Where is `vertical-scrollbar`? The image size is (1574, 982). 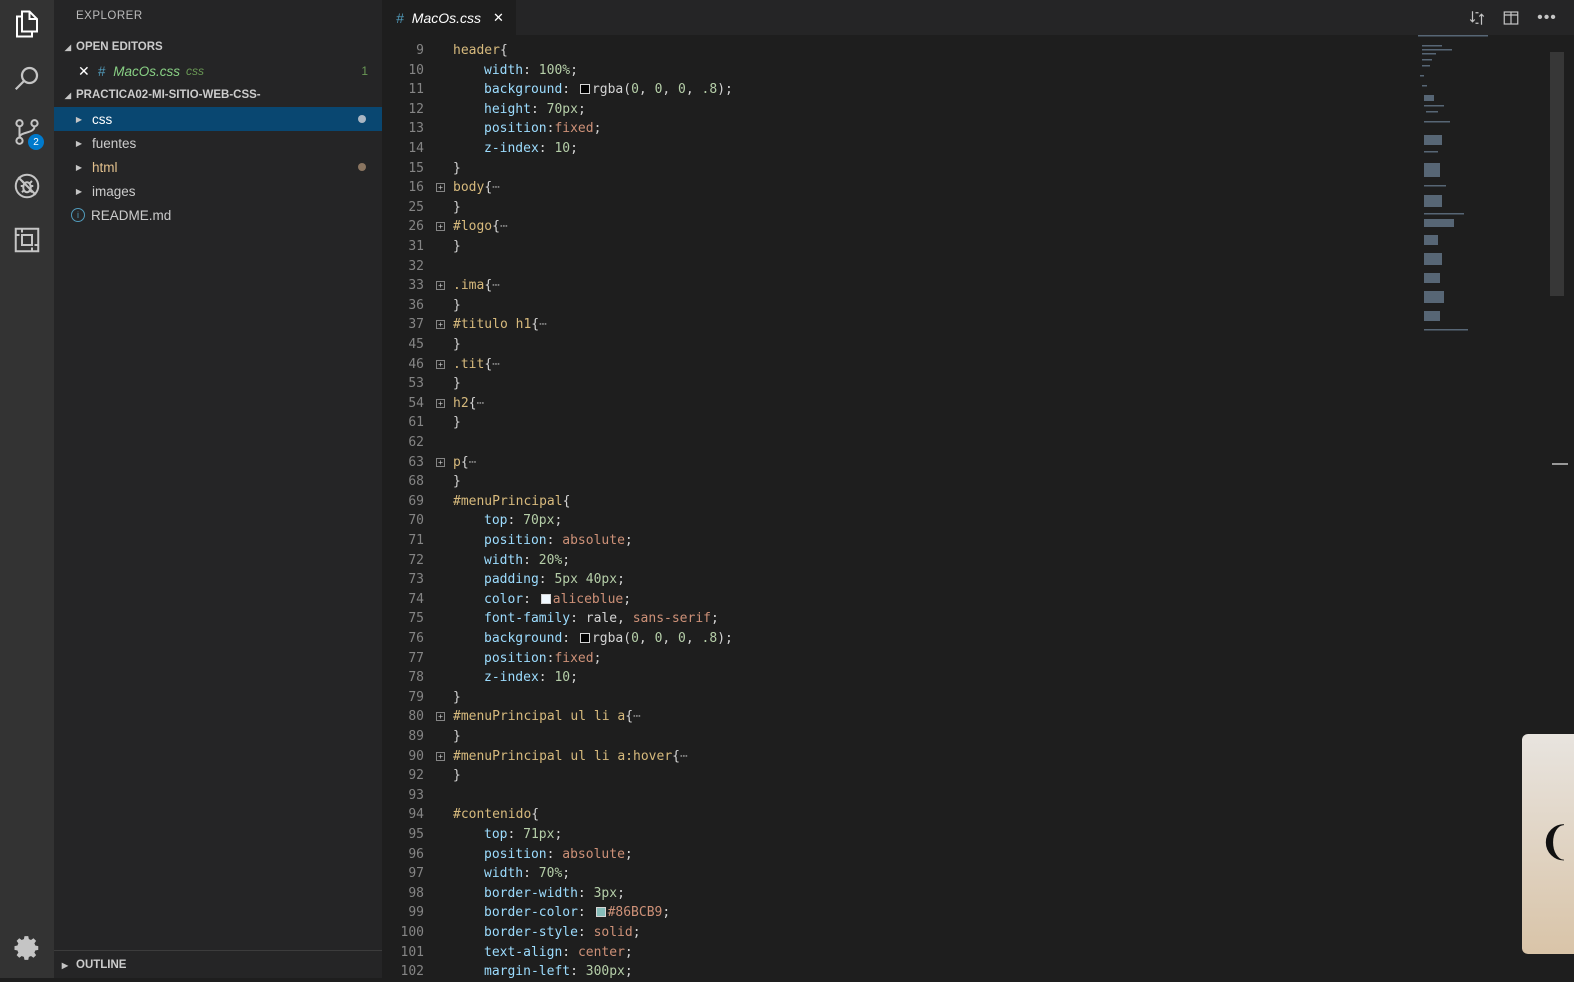
vertical-scrollbar is located at coordinates (1557, 174).